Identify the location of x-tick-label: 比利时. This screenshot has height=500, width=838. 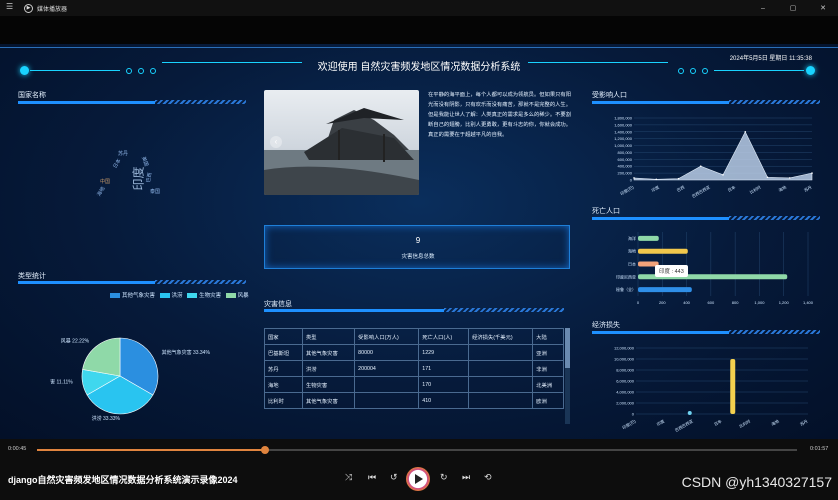
(744, 423).